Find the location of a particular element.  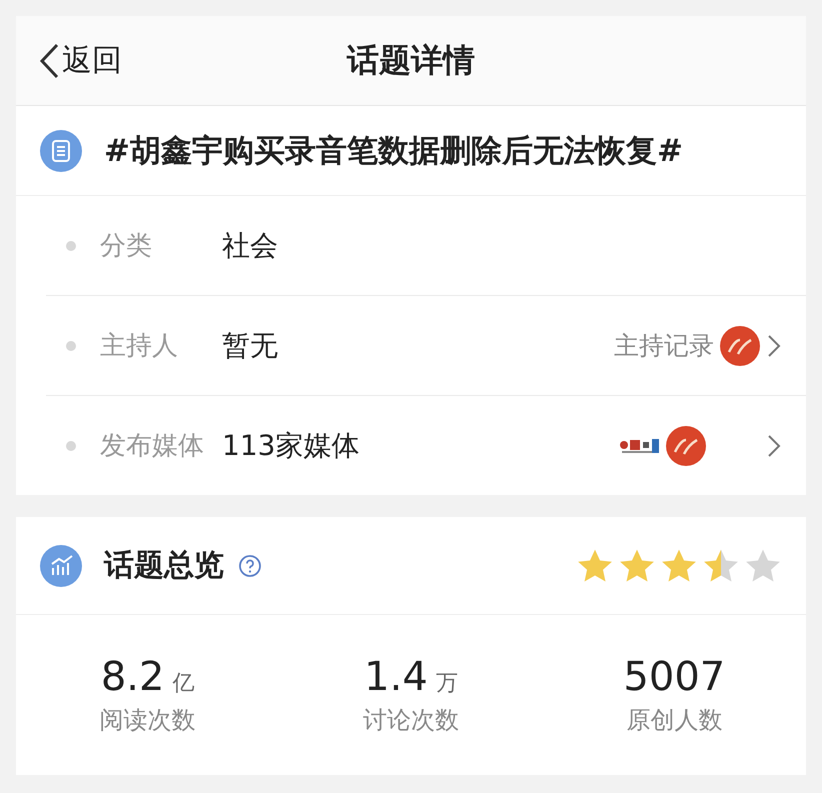

stat-label: 原创人数 is located at coordinates (674, 720).